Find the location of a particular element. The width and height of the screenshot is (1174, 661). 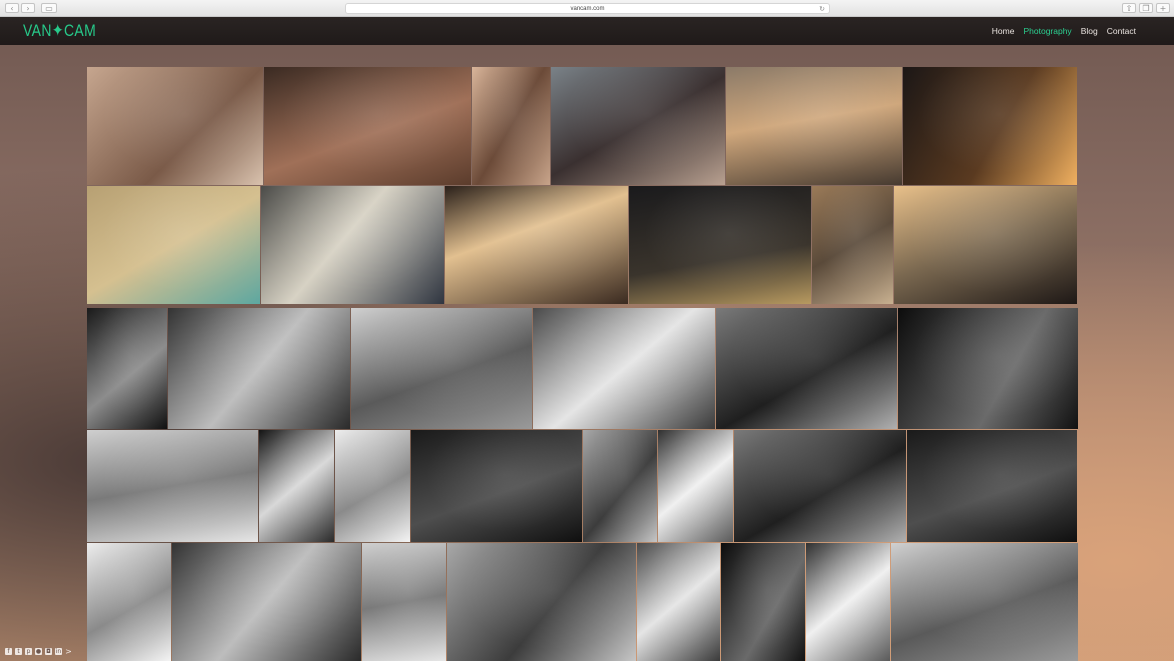

site-logo: VAN✦CAM is located at coordinates (59, 31).